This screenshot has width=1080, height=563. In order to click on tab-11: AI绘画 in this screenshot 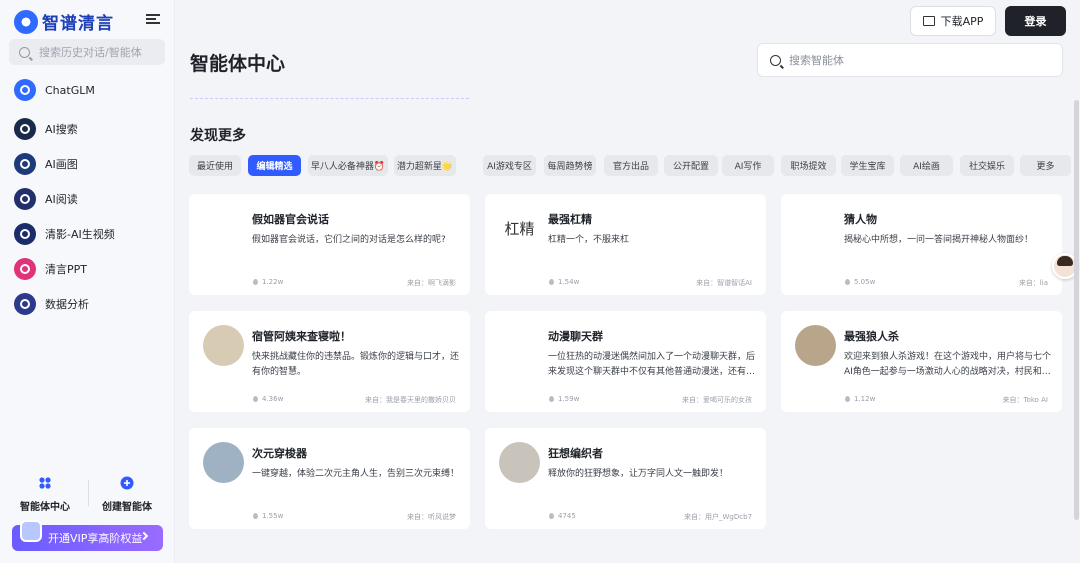, I will do `click(926, 165)`.